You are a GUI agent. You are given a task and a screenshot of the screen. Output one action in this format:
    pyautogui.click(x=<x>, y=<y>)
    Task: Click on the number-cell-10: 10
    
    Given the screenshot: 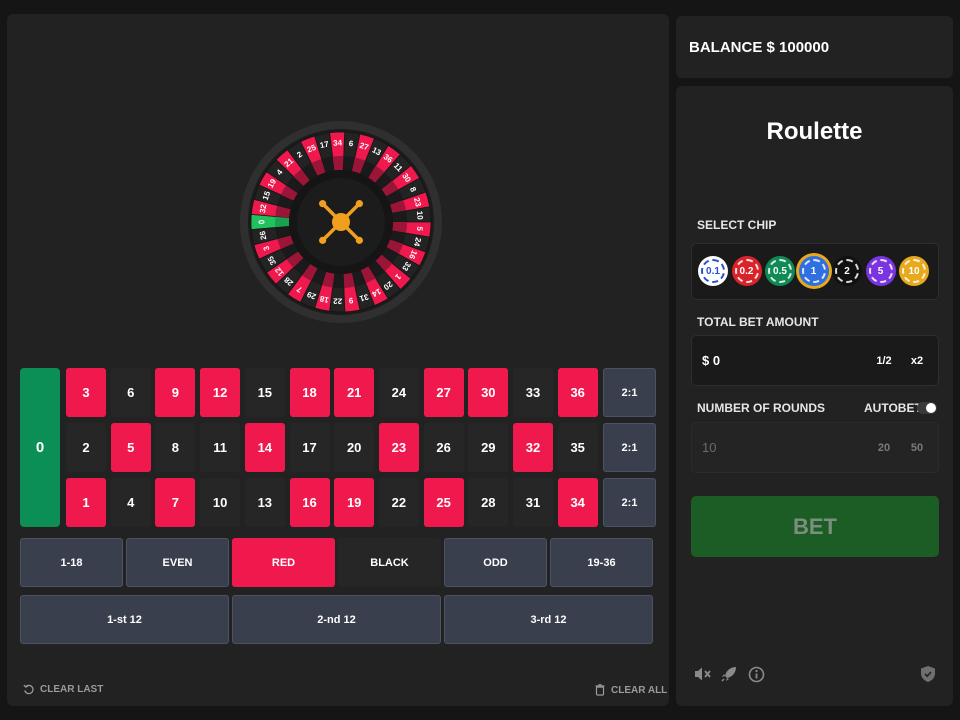 What is the action you would take?
    pyautogui.click(x=220, y=502)
    